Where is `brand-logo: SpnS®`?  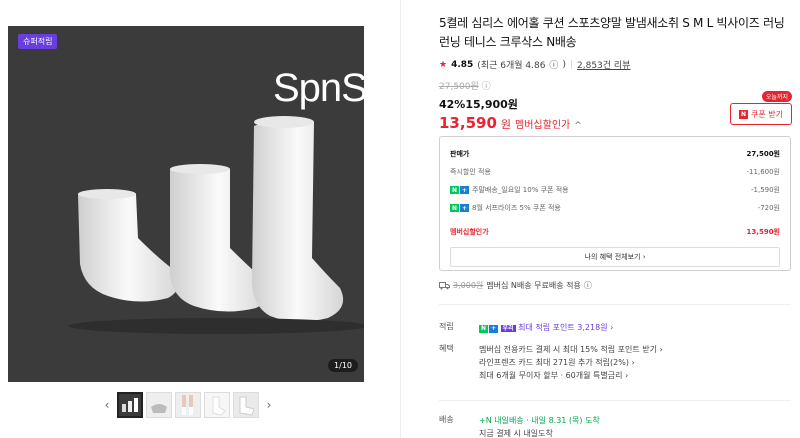
brand-logo: SpnS® is located at coordinates (318, 88).